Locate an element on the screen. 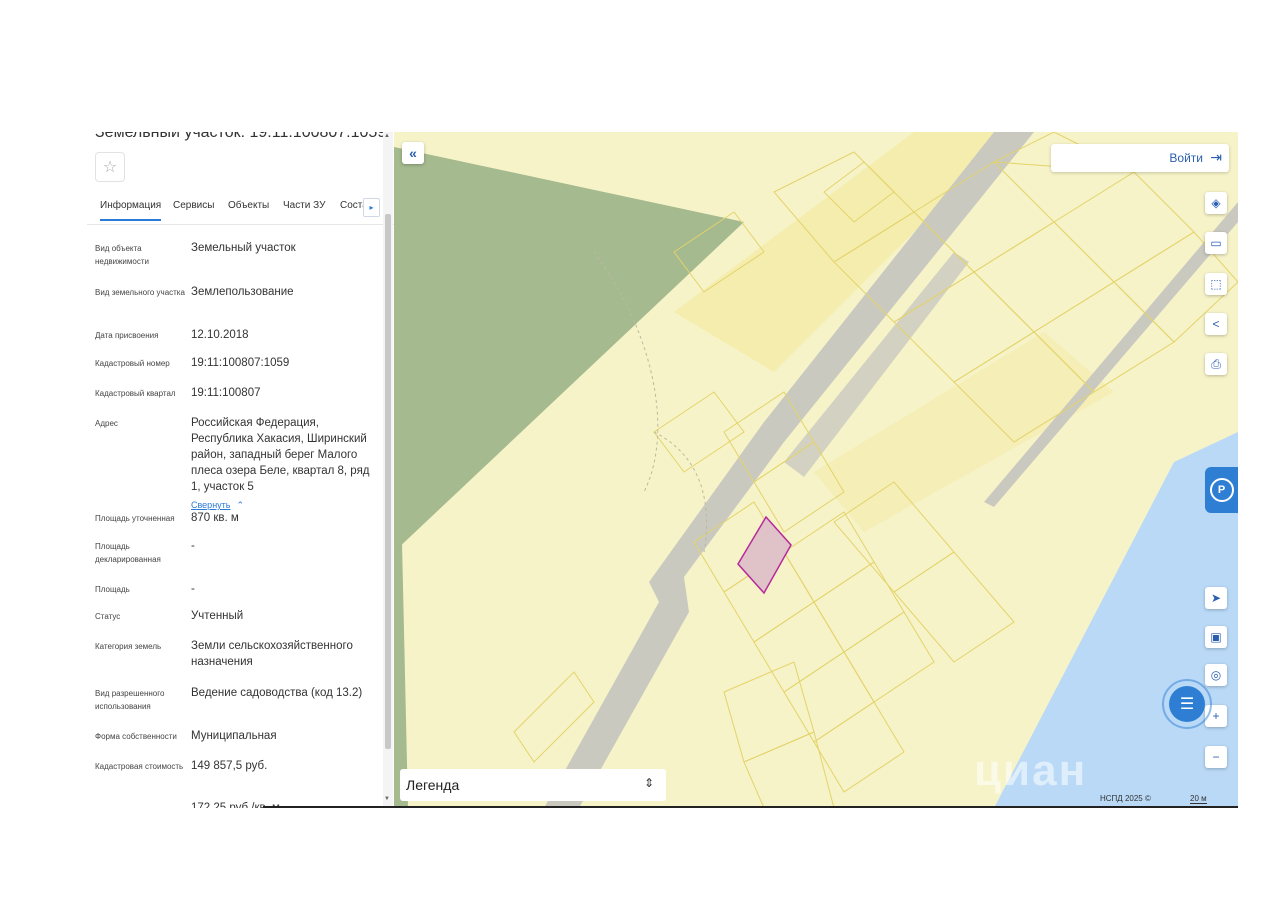  scroll-up-icon: ▲ is located at coordinates (387, 136).